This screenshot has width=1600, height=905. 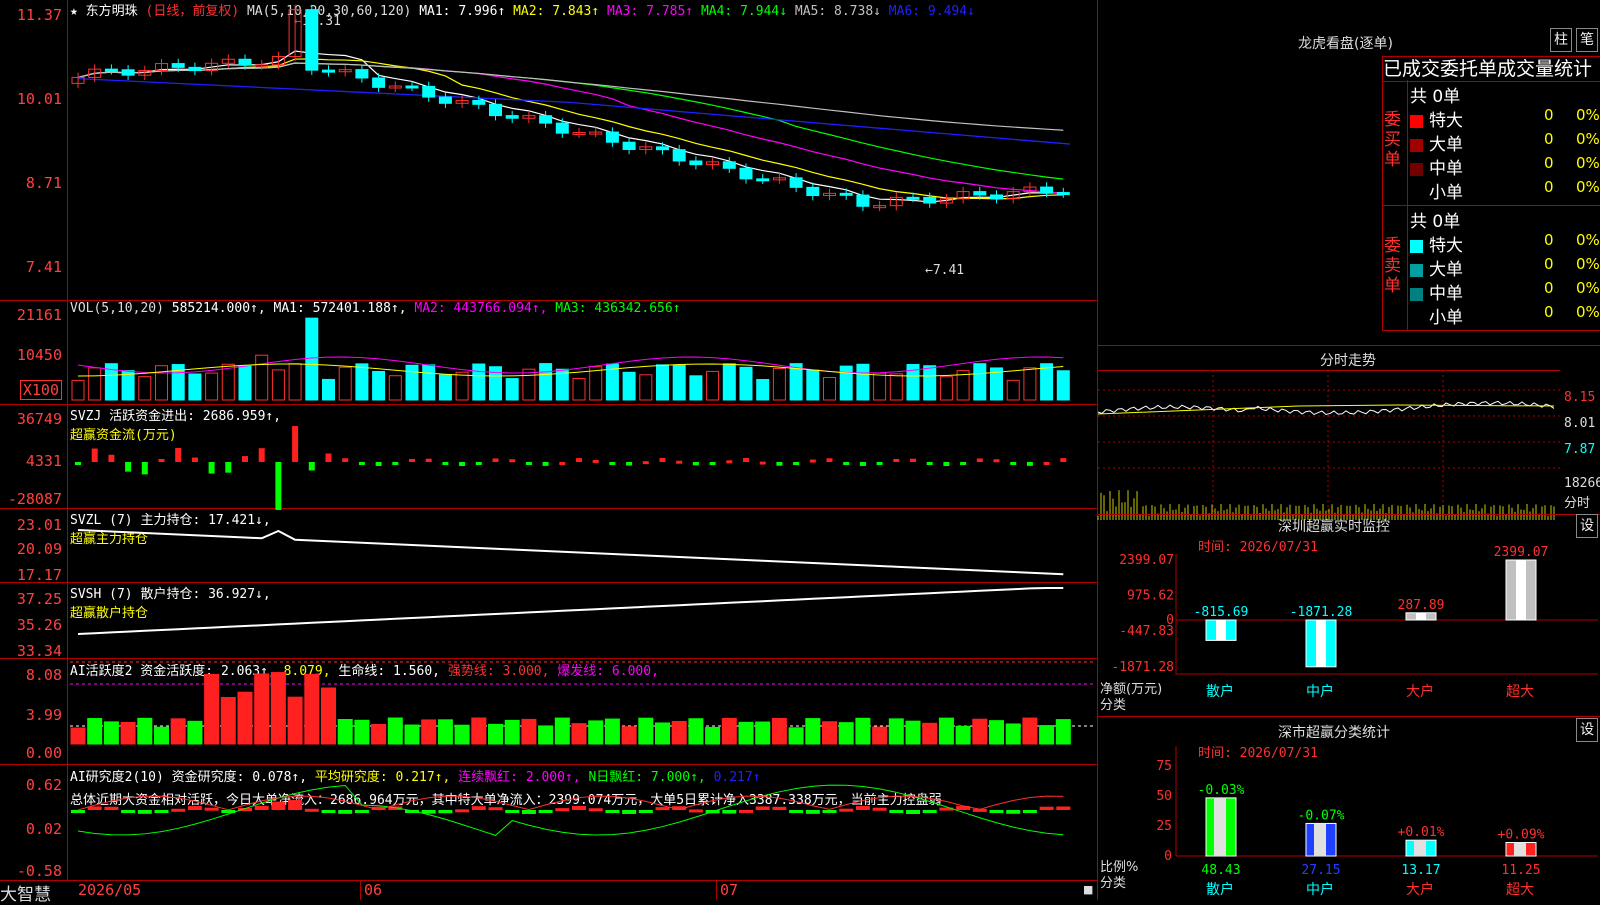 What do you see at coordinates (583, 457) in the screenshot?
I see `svzj-chart` at bounding box center [583, 457].